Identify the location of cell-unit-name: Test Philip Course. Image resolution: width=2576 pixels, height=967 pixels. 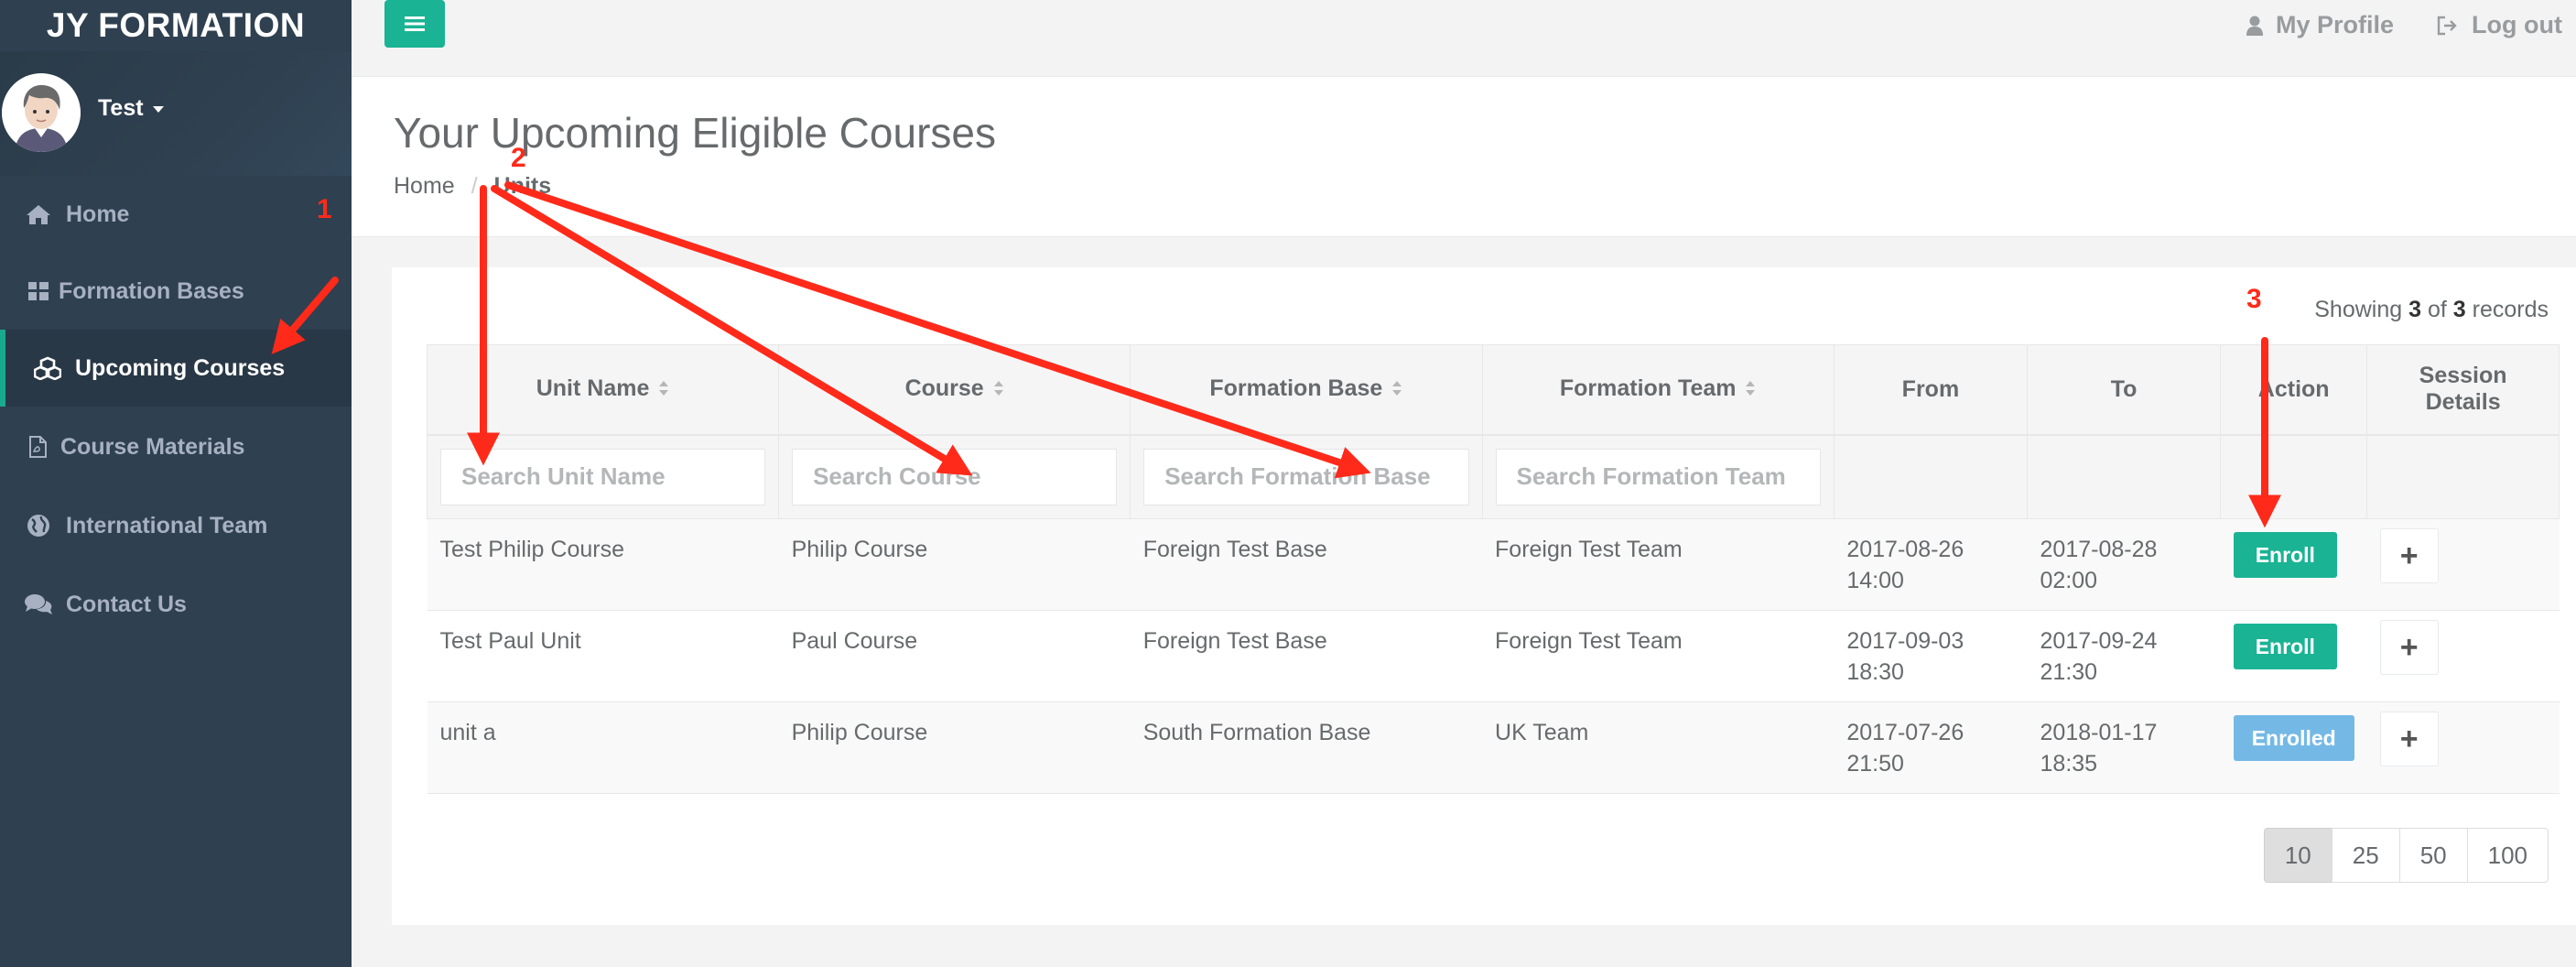
(603, 564).